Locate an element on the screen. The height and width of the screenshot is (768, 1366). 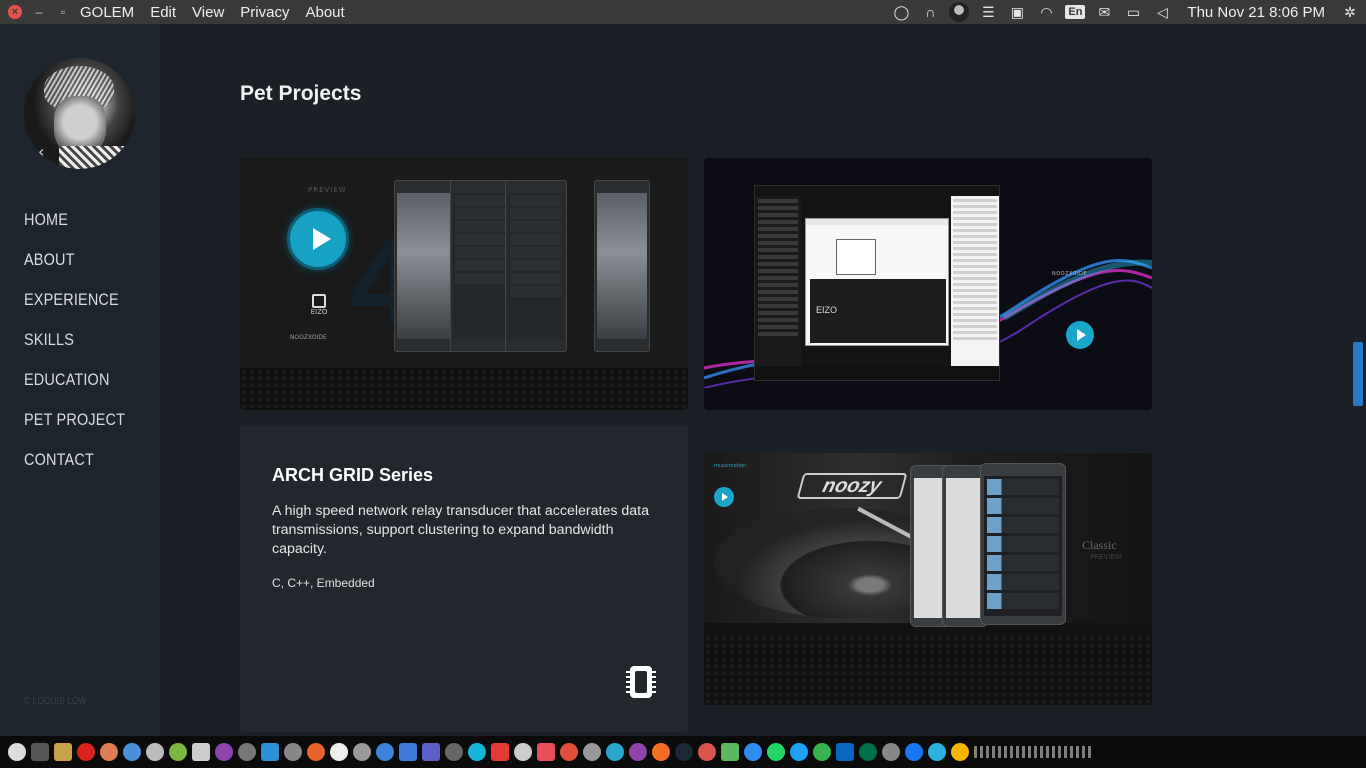
notes-icon: ☰ is located at coordinates (988, 12).